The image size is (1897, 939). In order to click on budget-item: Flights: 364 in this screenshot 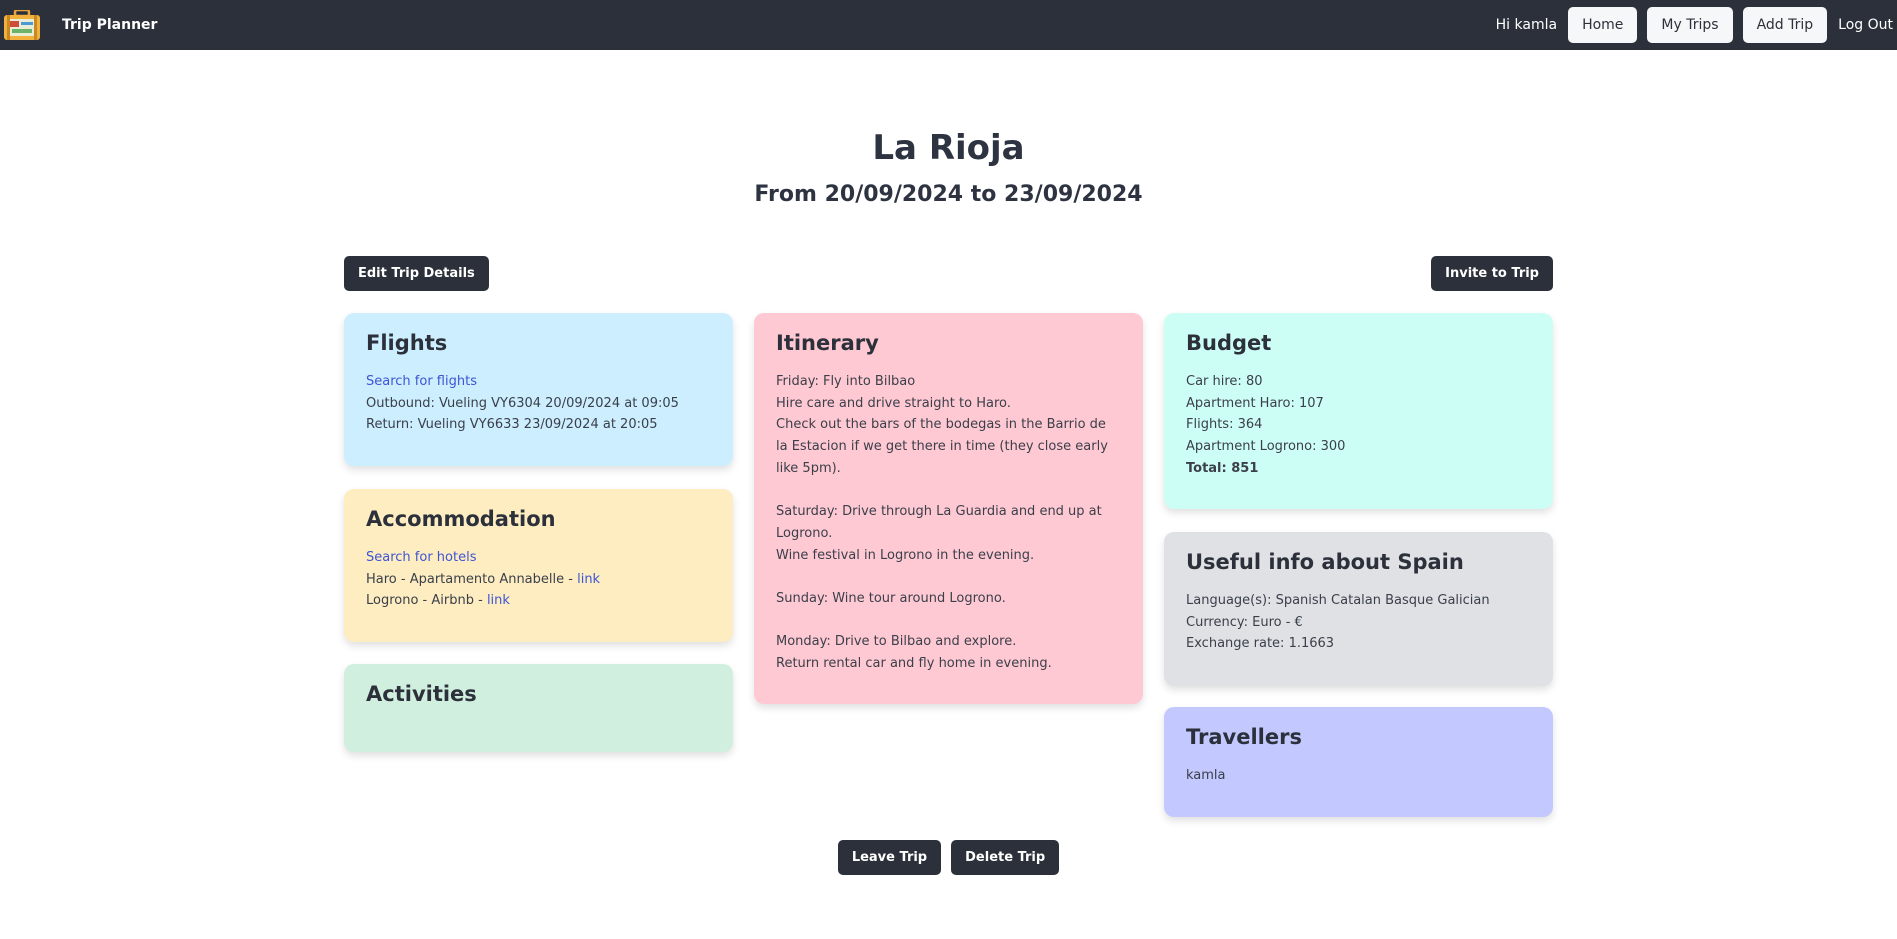, I will do `click(1224, 425)`.